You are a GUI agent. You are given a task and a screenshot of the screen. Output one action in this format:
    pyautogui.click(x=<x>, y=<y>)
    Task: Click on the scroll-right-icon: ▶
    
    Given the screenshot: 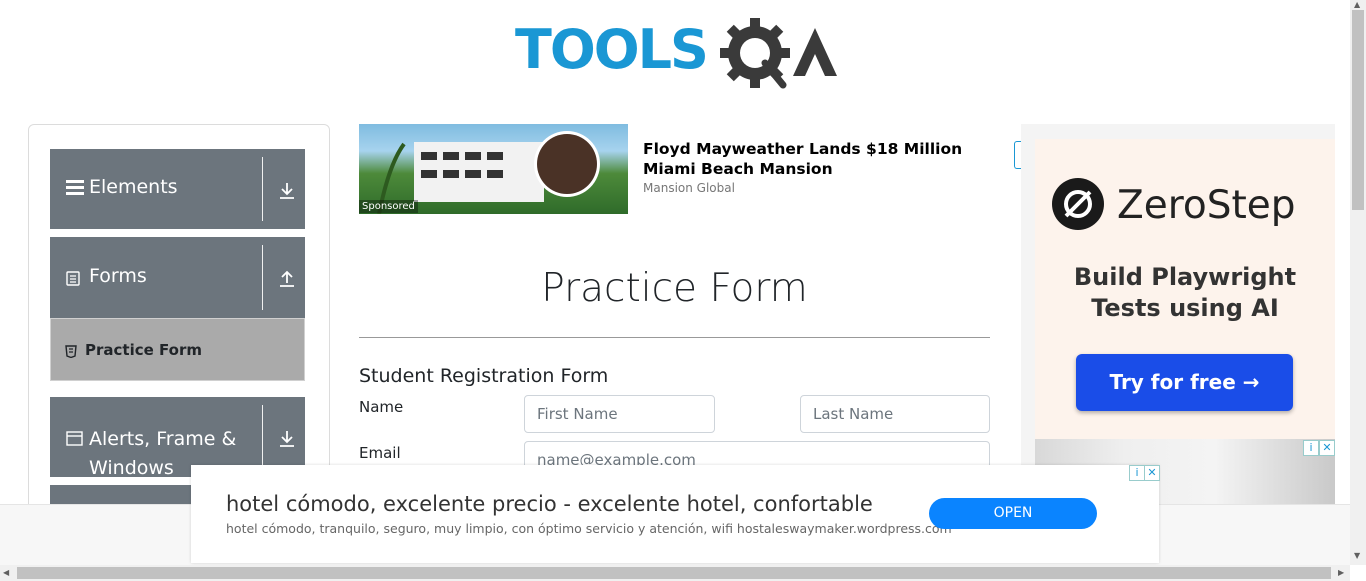 What is the action you would take?
    pyautogui.click(x=1341, y=572)
    